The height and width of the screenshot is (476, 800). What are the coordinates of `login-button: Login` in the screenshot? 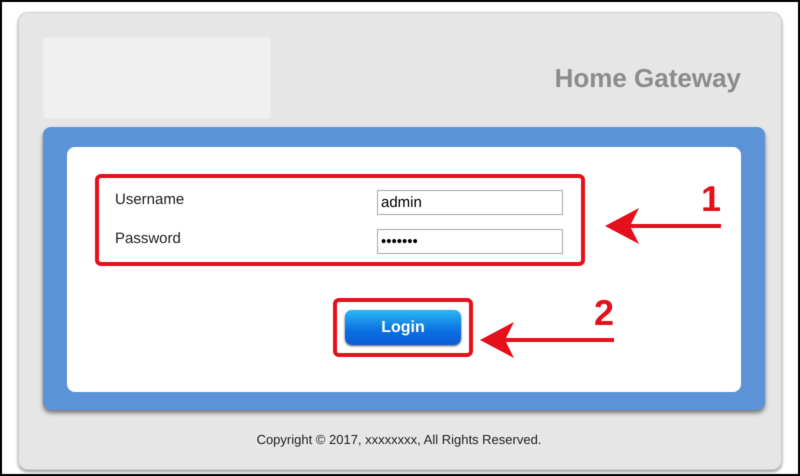 It's located at (403, 327).